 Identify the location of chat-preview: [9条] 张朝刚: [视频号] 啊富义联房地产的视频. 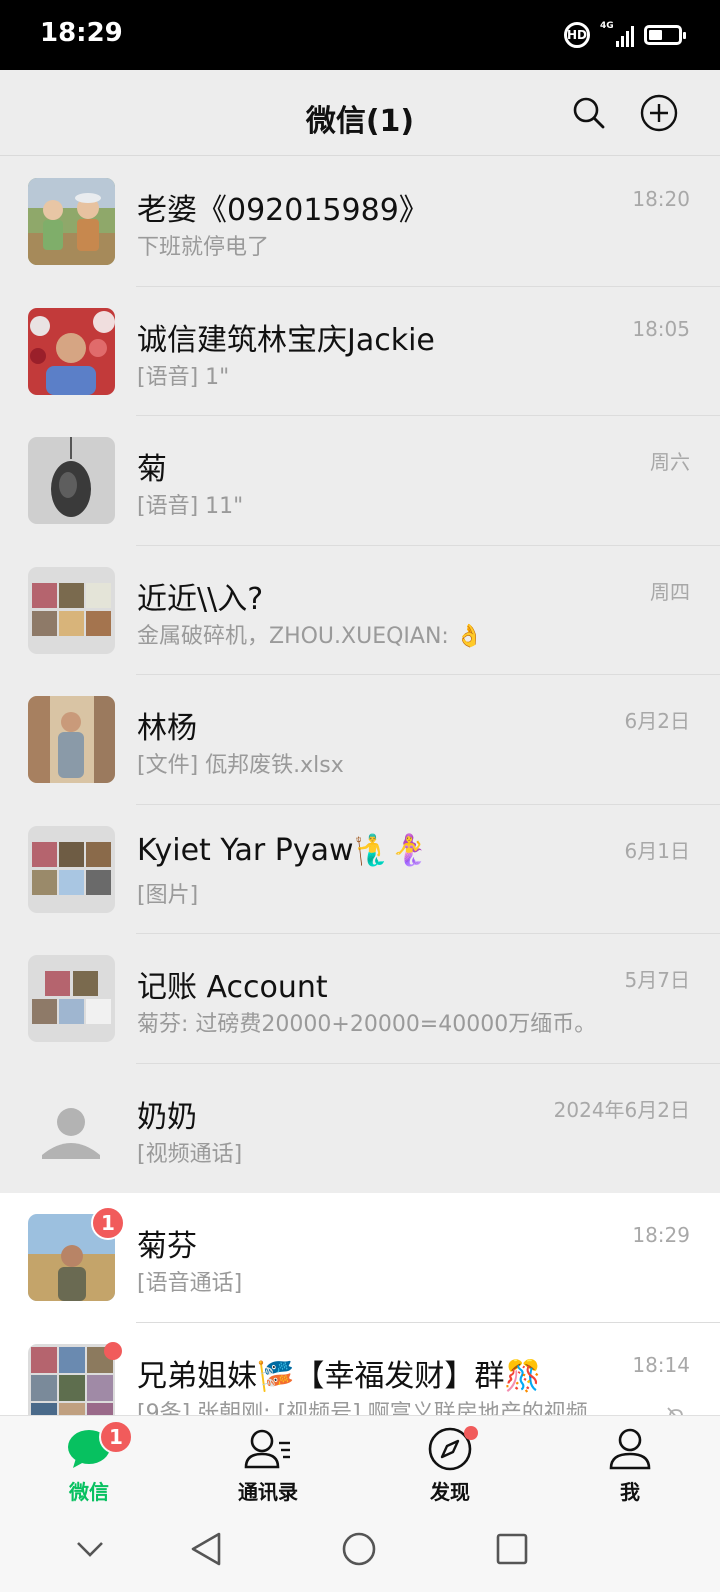
(362, 1408).